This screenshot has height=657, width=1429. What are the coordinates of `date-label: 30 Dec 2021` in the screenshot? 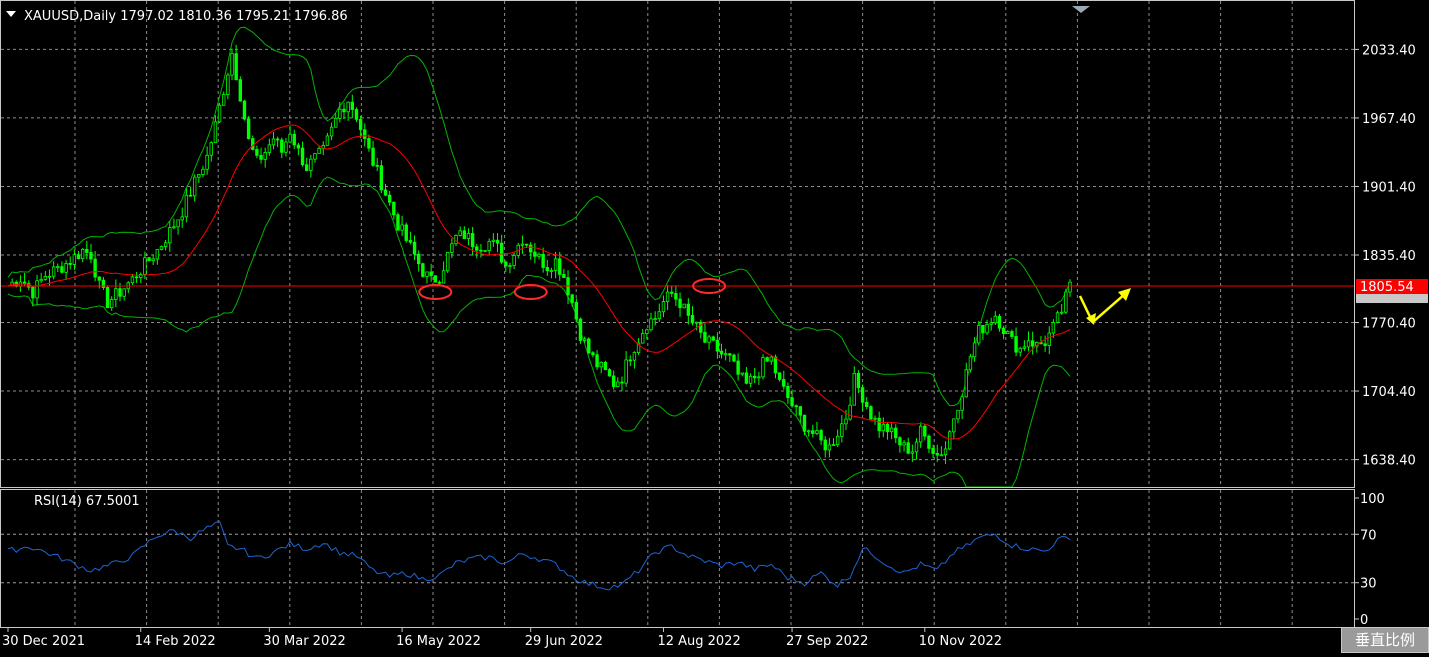 It's located at (43, 641).